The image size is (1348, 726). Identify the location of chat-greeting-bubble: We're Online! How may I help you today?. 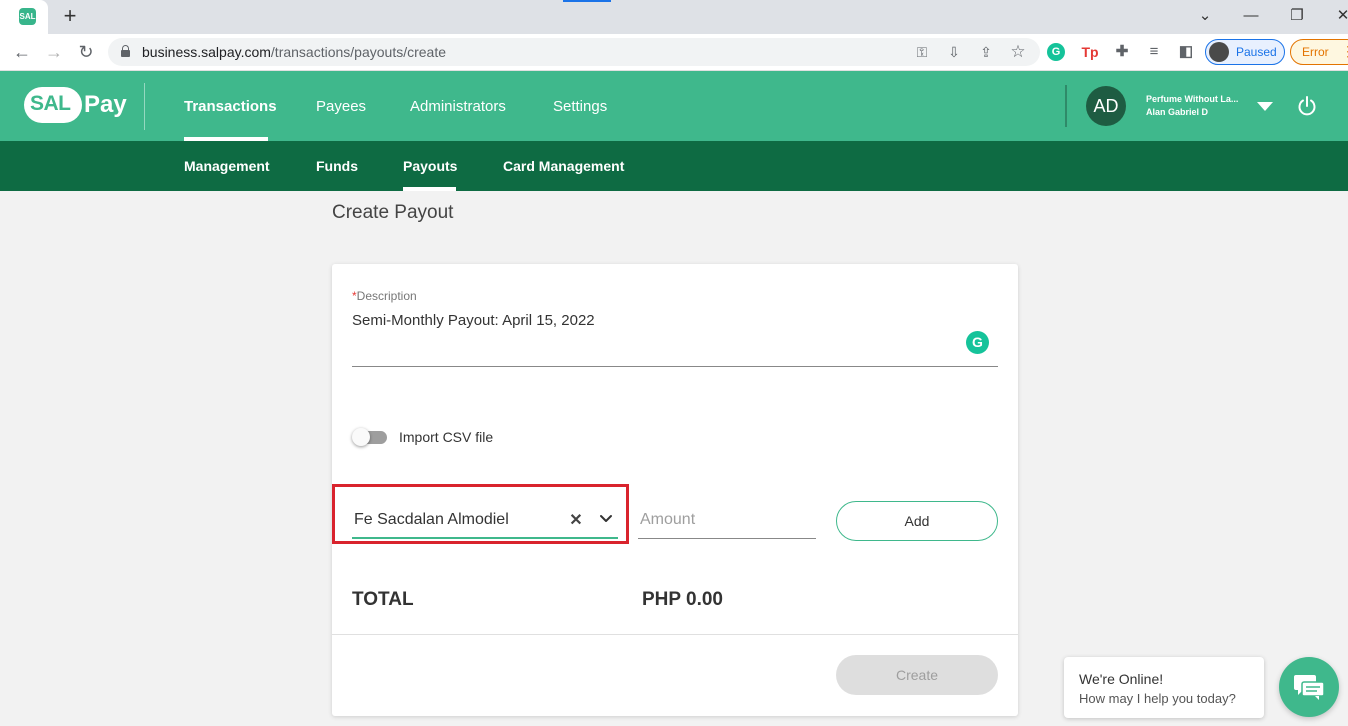
(1164, 687).